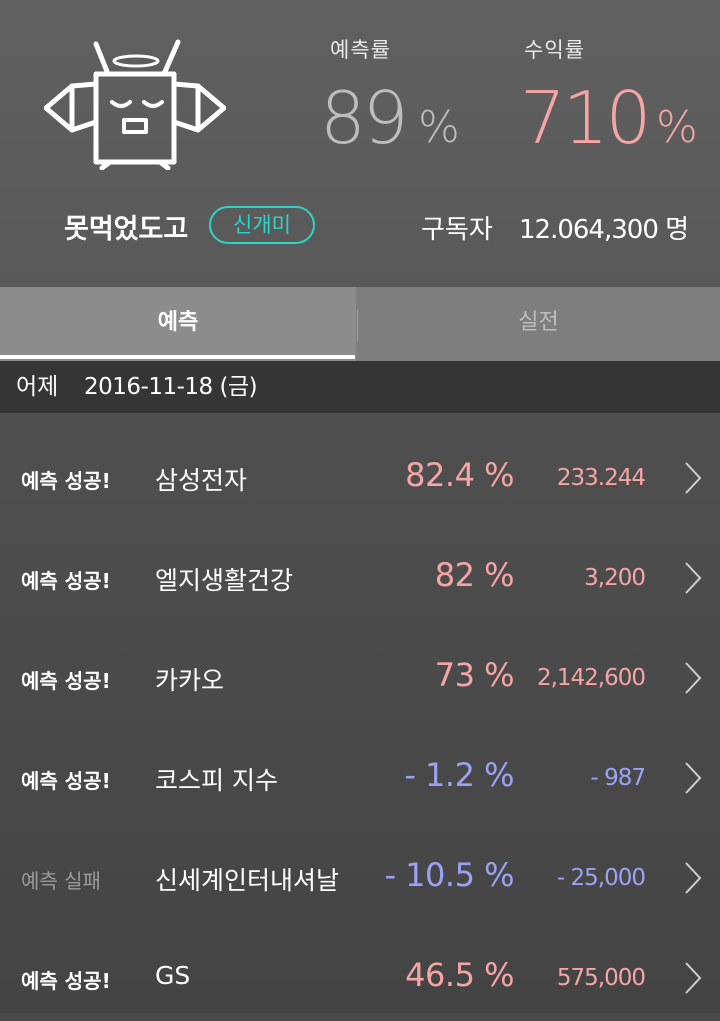 Image resolution: width=720 pixels, height=1021 pixels. Describe the element at coordinates (61, 881) in the screenshot. I see `prediction-result: 예측 실패` at that location.